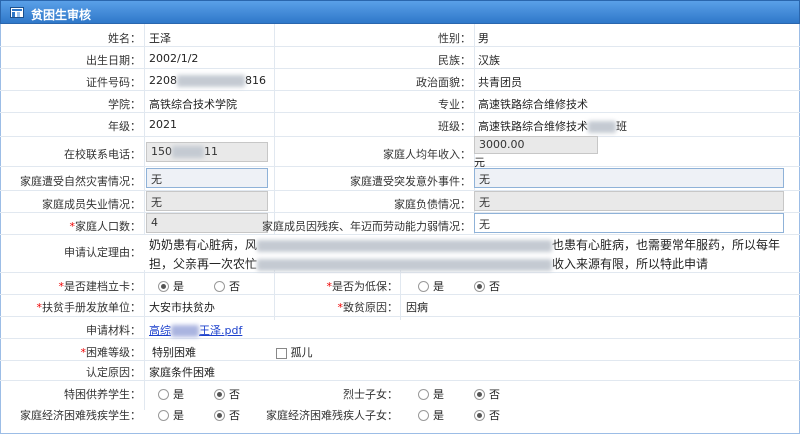 The image size is (800, 434). Describe the element at coordinates (207, 178) in the screenshot. I see `disaster-field: 无` at that location.